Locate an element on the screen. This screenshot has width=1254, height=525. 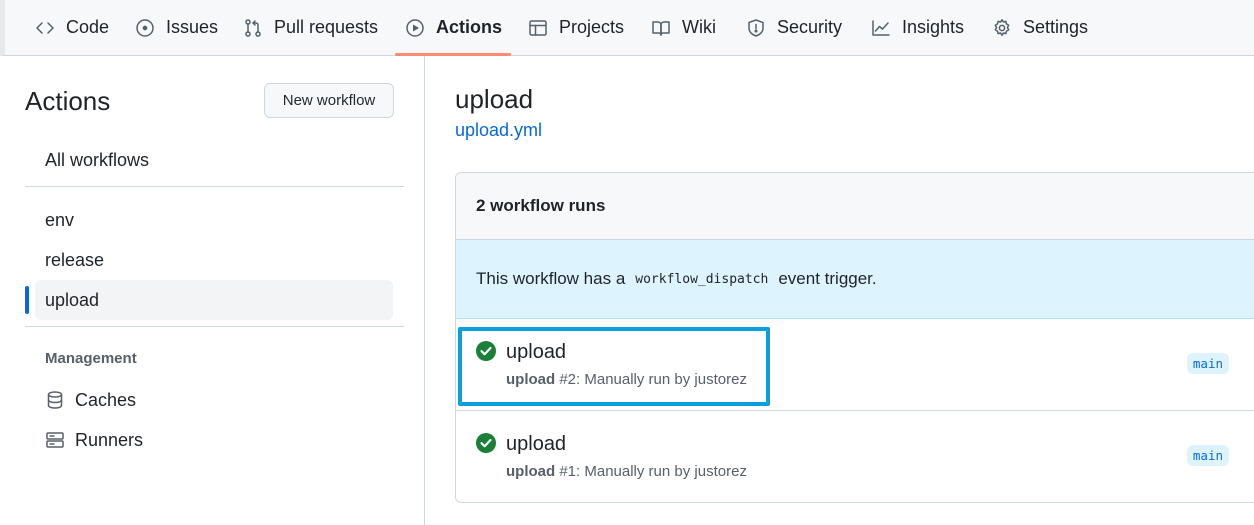
sidebar-item-label: Caches is located at coordinates (106, 399).